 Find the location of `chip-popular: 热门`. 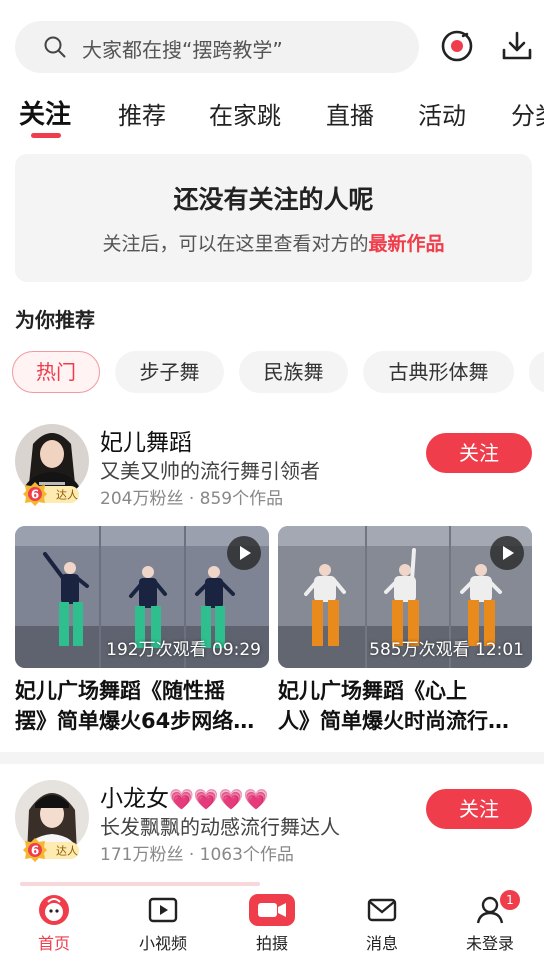

chip-popular: 热门 is located at coordinates (56, 372).